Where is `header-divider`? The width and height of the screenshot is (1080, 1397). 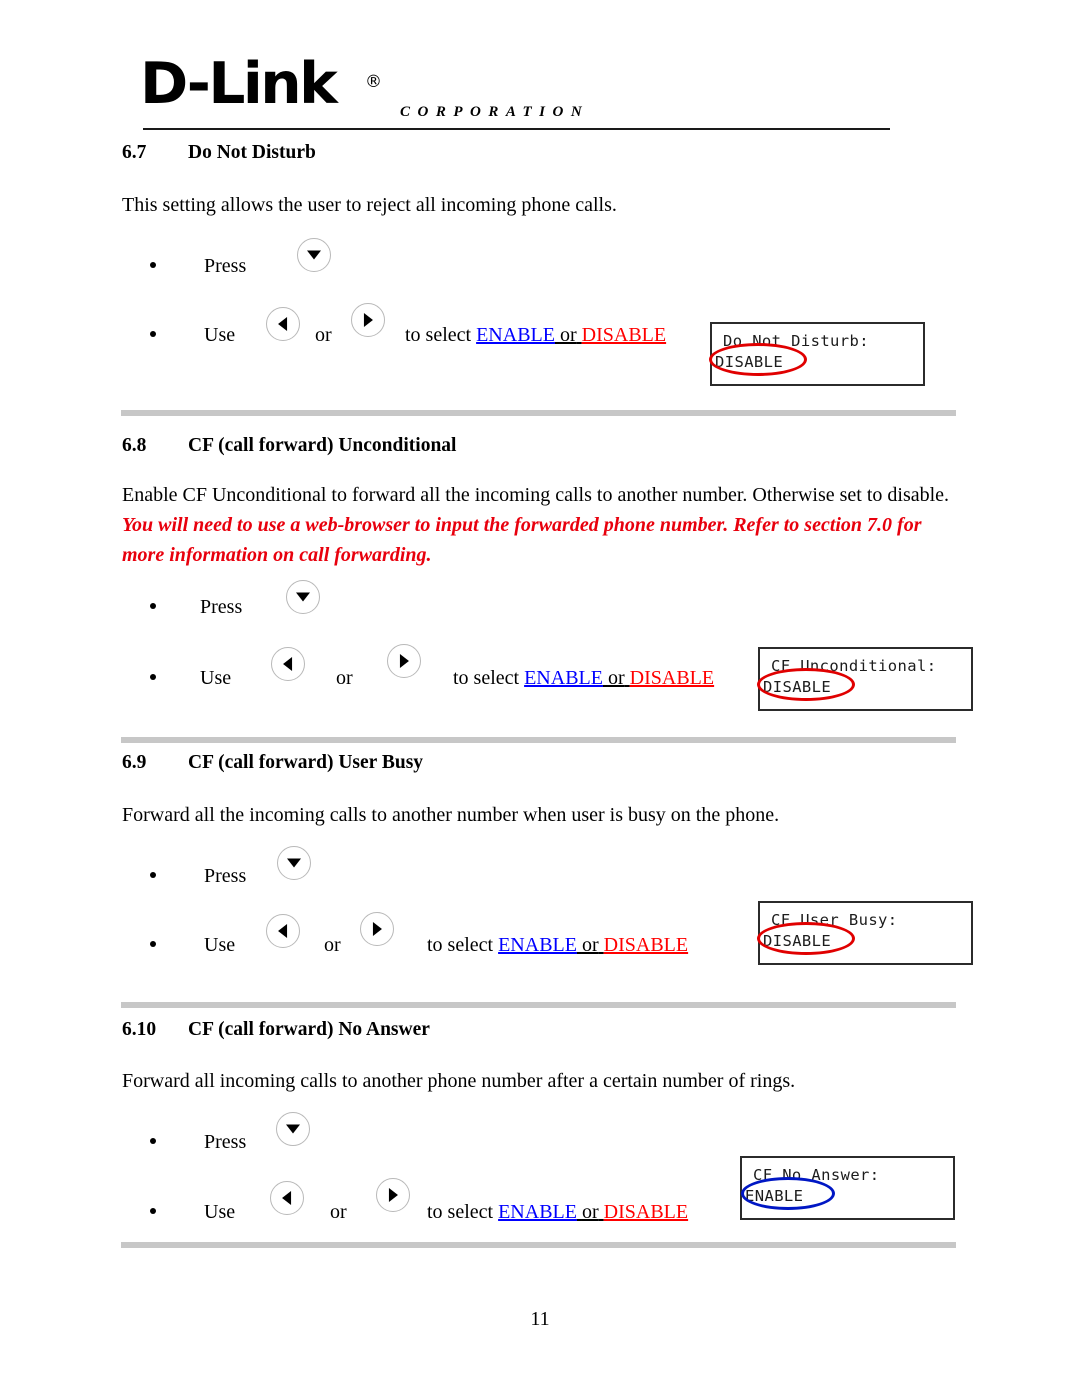 header-divider is located at coordinates (516, 129).